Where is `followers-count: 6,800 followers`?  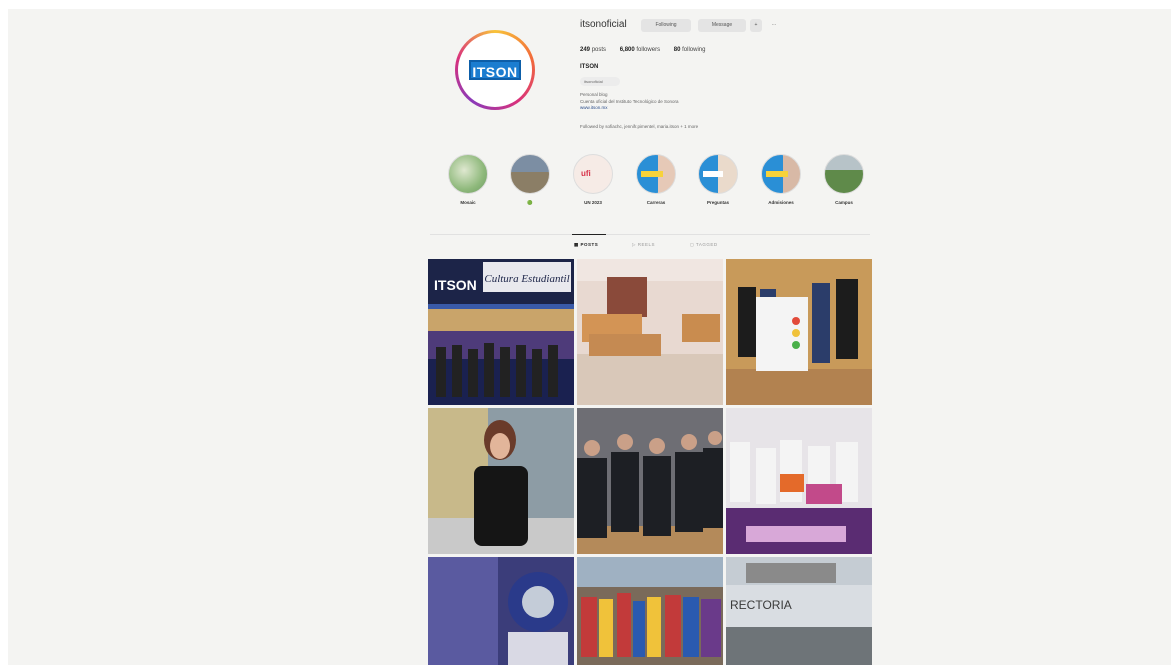 followers-count: 6,800 followers is located at coordinates (640, 50).